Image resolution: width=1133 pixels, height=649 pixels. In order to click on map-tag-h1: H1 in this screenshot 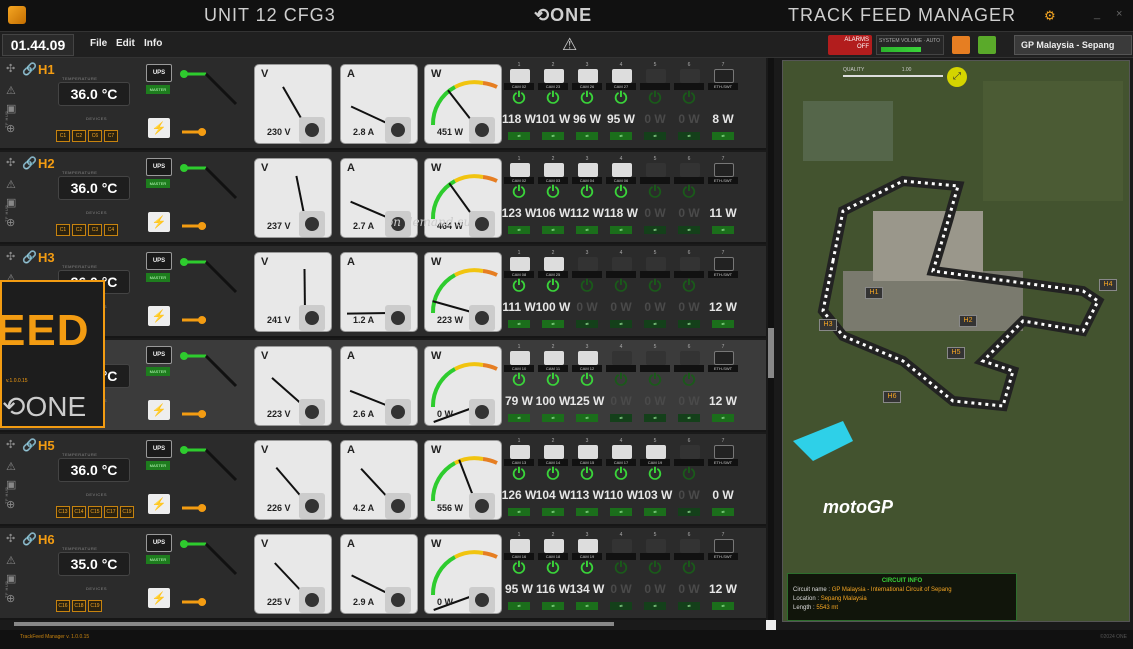, I will do `click(874, 293)`.